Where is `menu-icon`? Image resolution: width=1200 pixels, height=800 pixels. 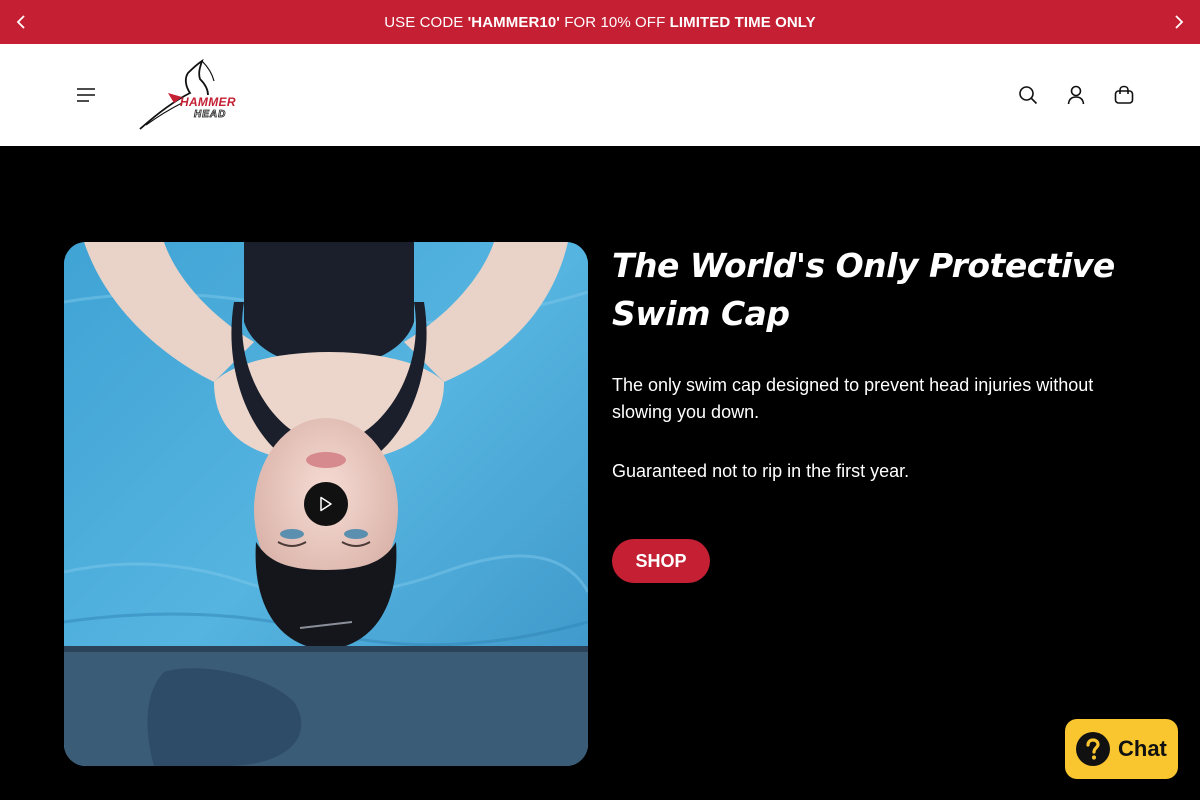
menu-icon is located at coordinates (86, 95).